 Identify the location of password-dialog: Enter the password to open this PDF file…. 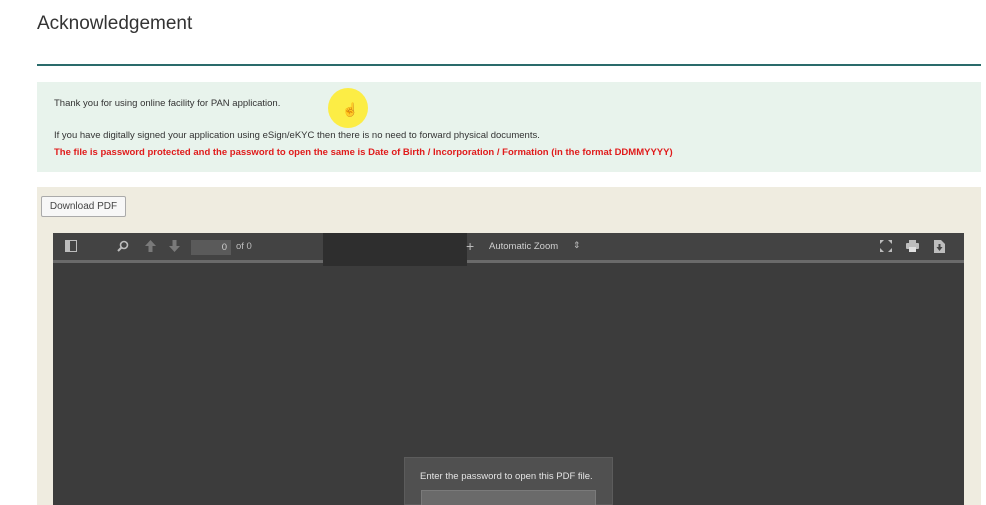
(508, 481).